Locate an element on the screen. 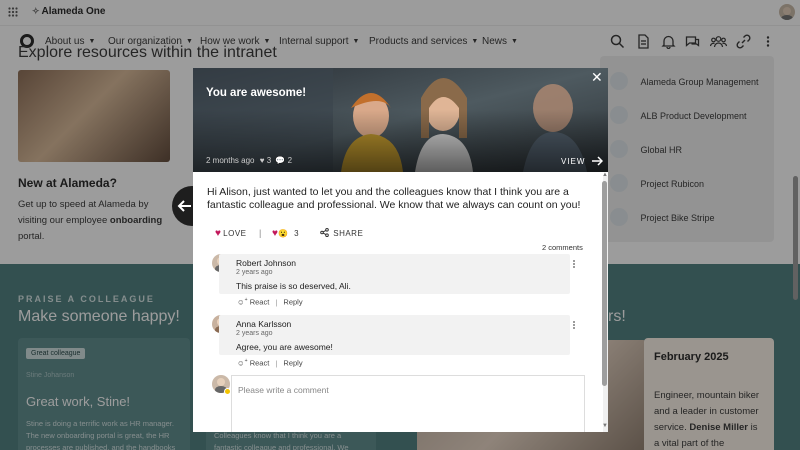 This screenshot has height=450, width=800. comment-text: Agree, you are awesome! is located at coordinates (284, 347).